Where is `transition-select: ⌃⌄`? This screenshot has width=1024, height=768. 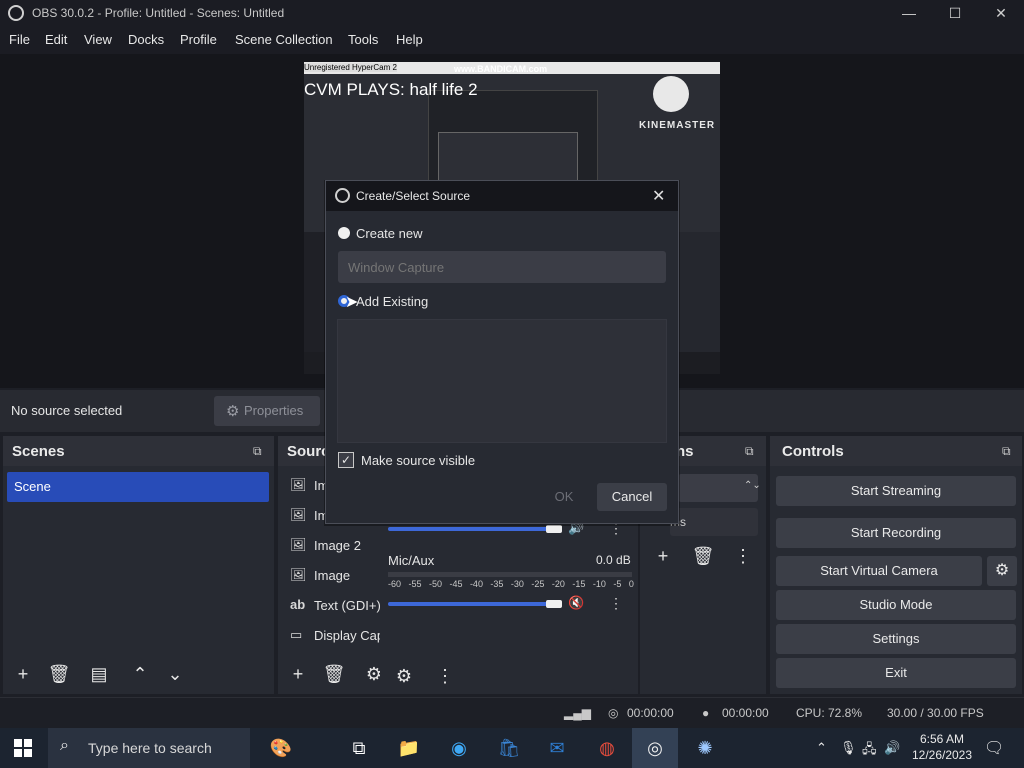 transition-select: ⌃⌄ is located at coordinates (719, 488).